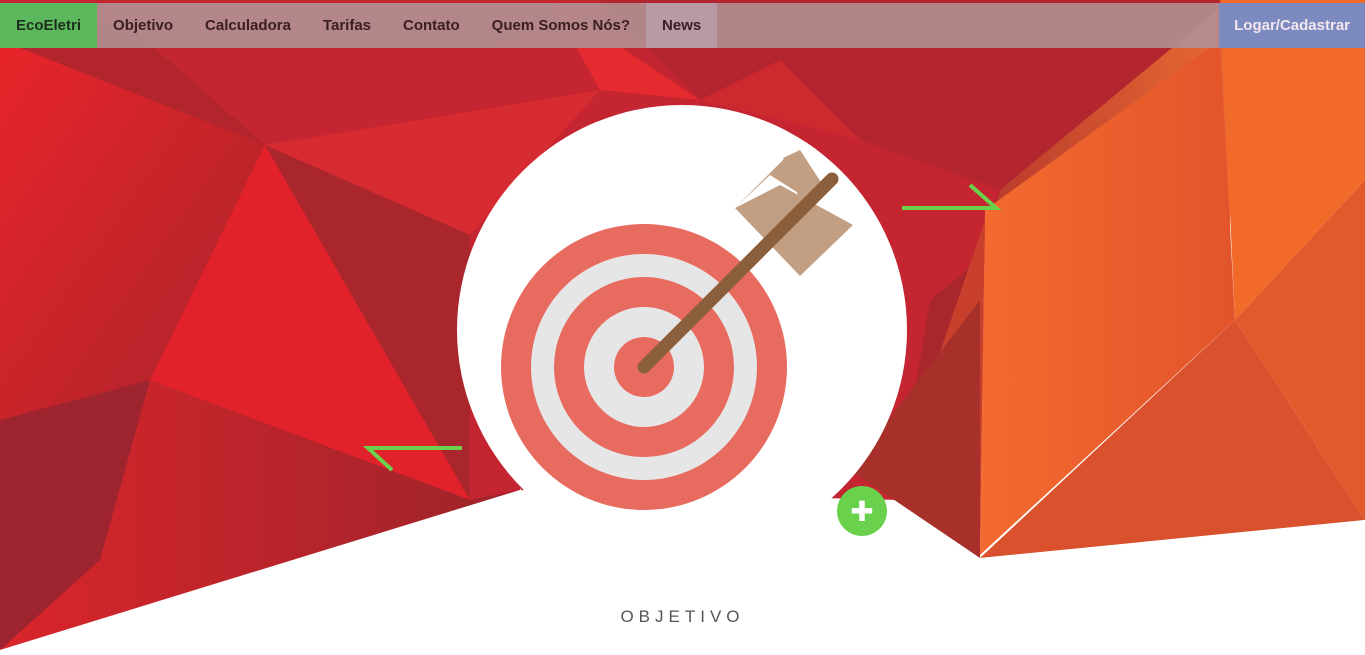  I want to click on login-register-button: Logar/Cadastrar, so click(1292, 25).